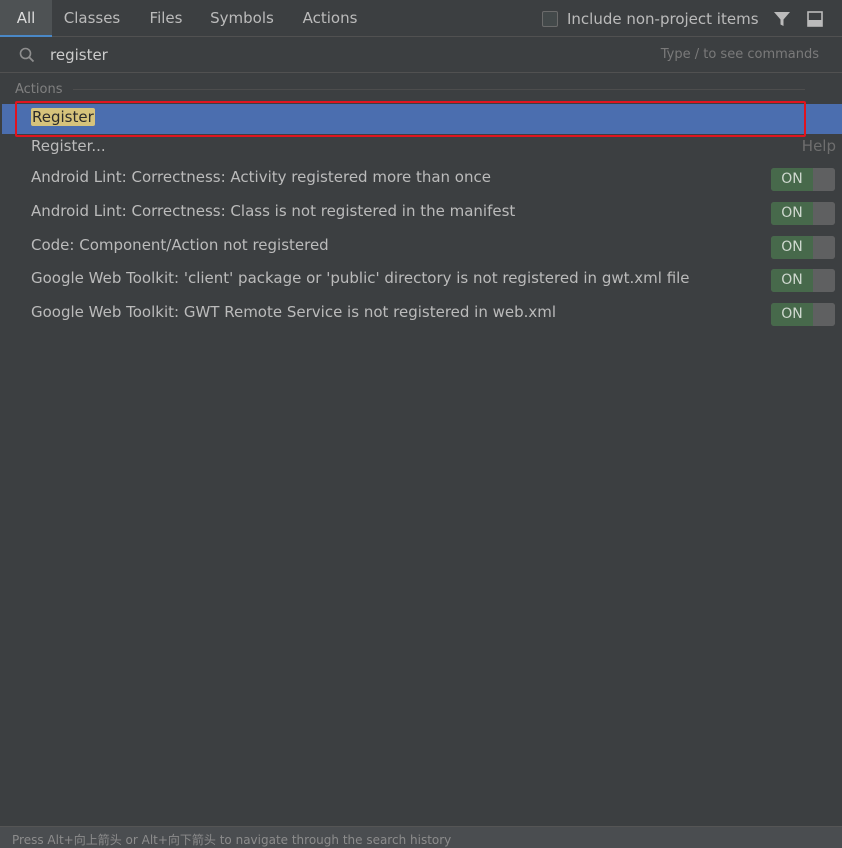  What do you see at coordinates (166, 18) in the screenshot?
I see `tab-files: Files` at bounding box center [166, 18].